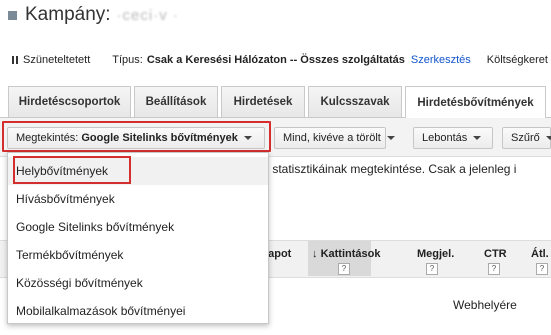  I want to click on campaign-header: Kampány: ·ceci·v ·, so click(89, 15).